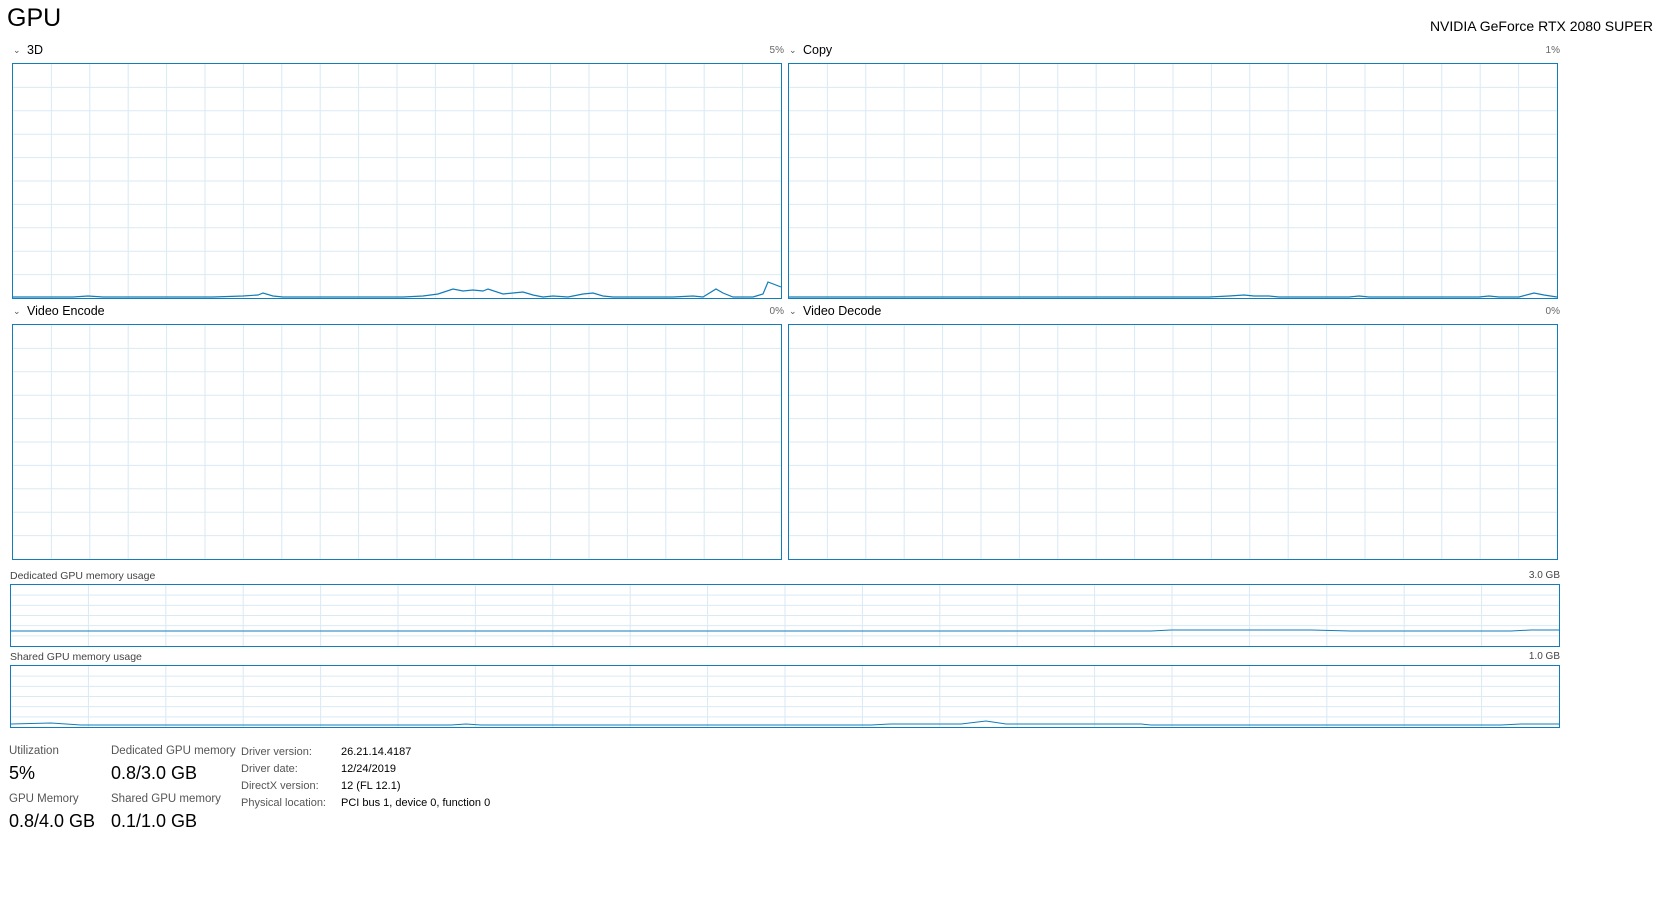  Describe the element at coordinates (22, 773) in the screenshot. I see `utilization-value: 5%` at that location.